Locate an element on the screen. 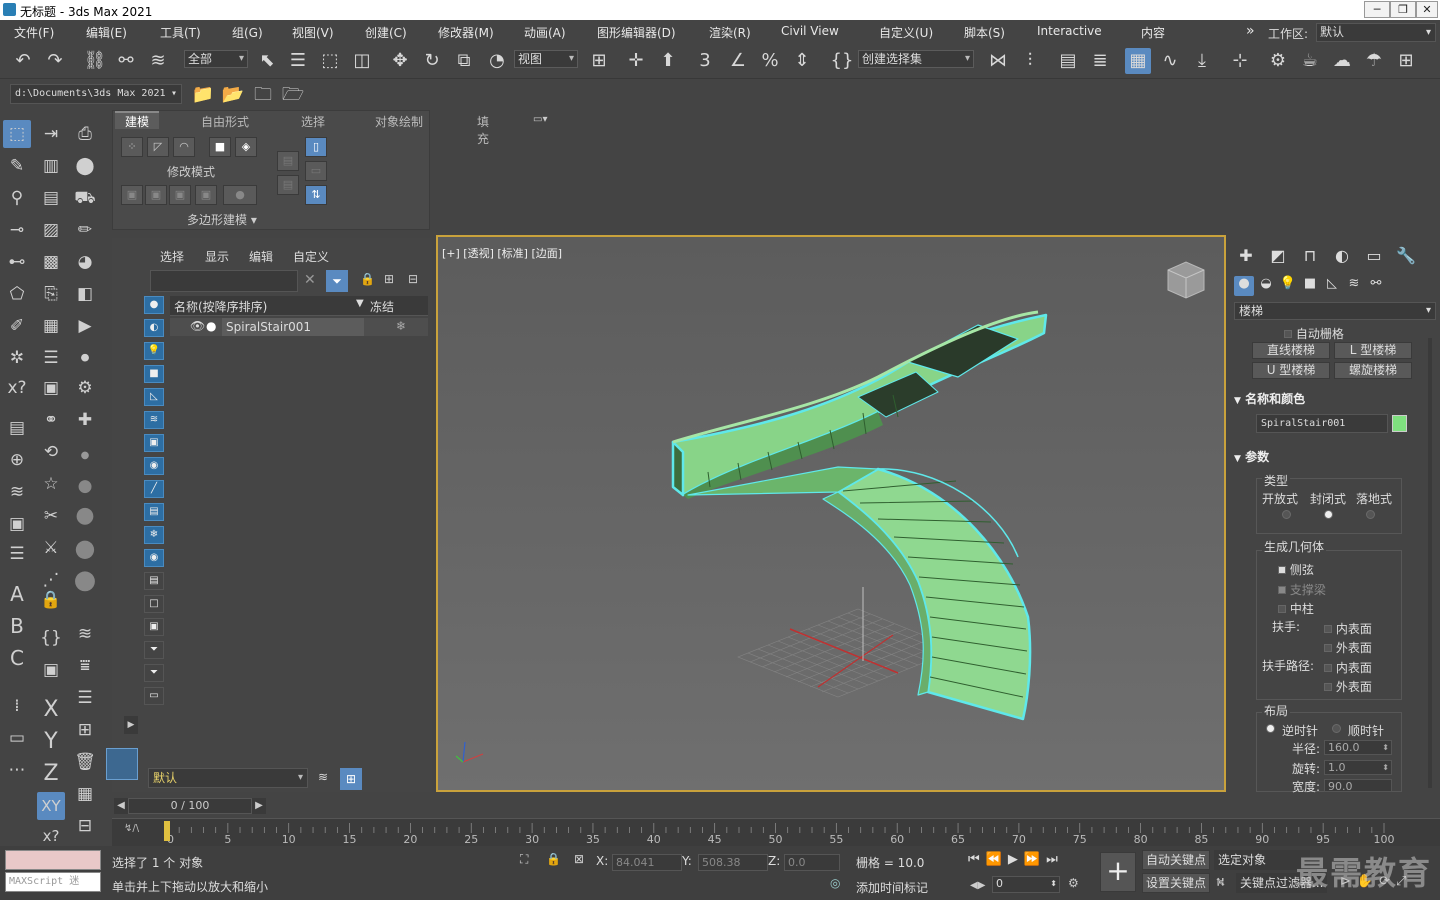 Image resolution: width=1440 pixels, height=900 pixels. link-icon: ⛓ is located at coordinates (95, 61).